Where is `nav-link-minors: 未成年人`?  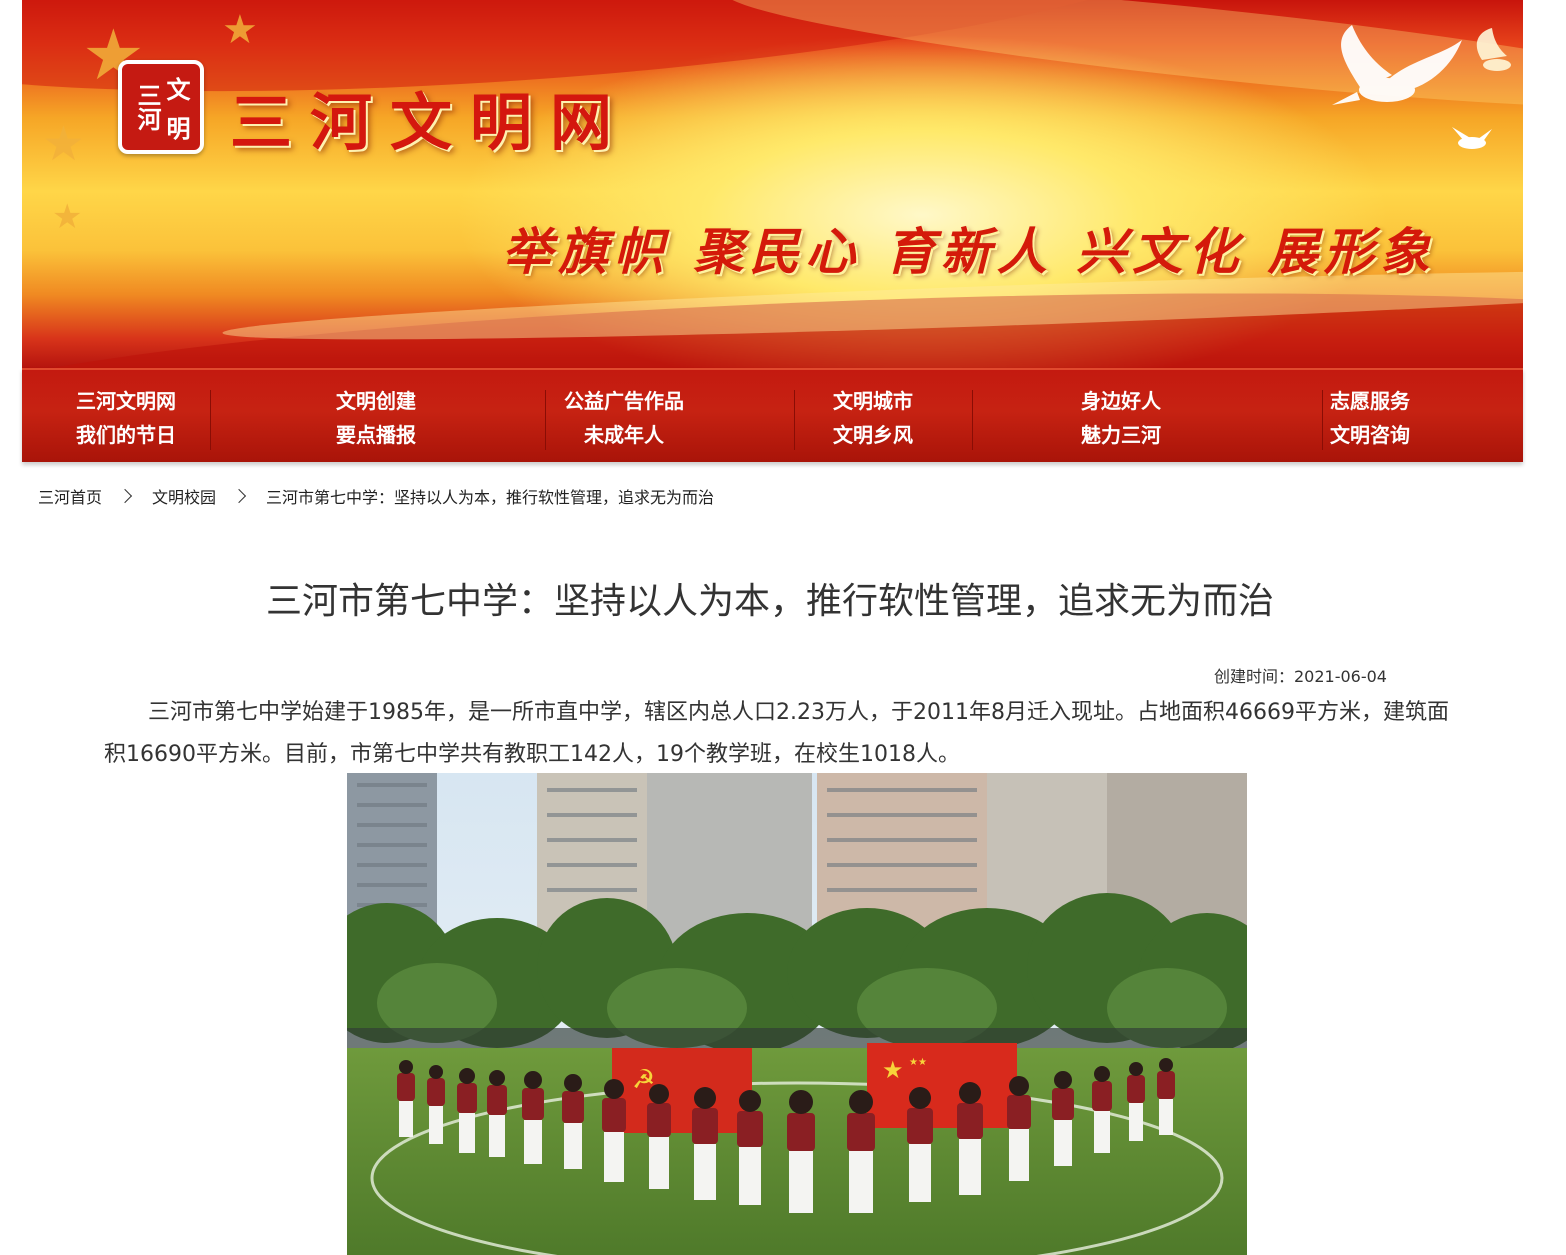 nav-link-minors: 未成年人 is located at coordinates (624, 435).